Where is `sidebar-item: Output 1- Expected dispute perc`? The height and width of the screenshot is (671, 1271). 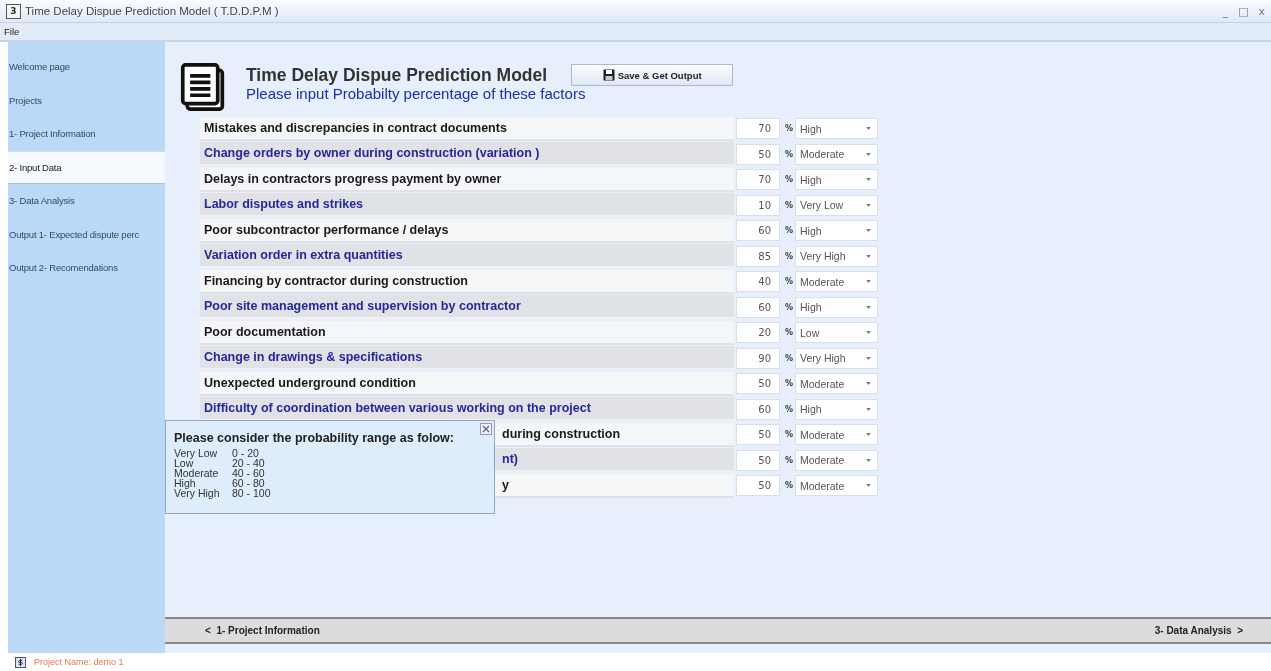
sidebar-item: Output 1- Expected dispute perc is located at coordinates (86, 234).